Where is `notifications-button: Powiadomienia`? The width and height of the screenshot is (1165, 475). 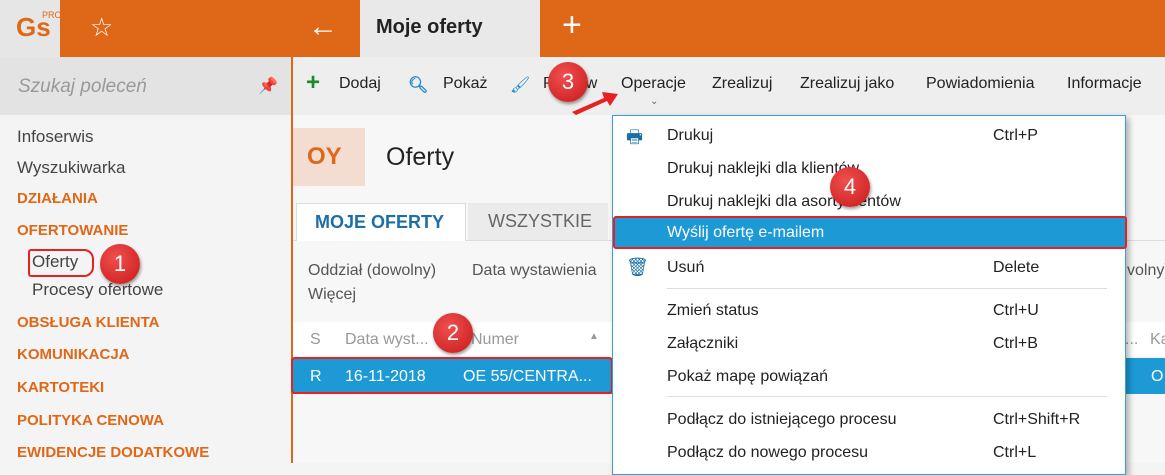
notifications-button: Powiadomienia is located at coordinates (980, 84).